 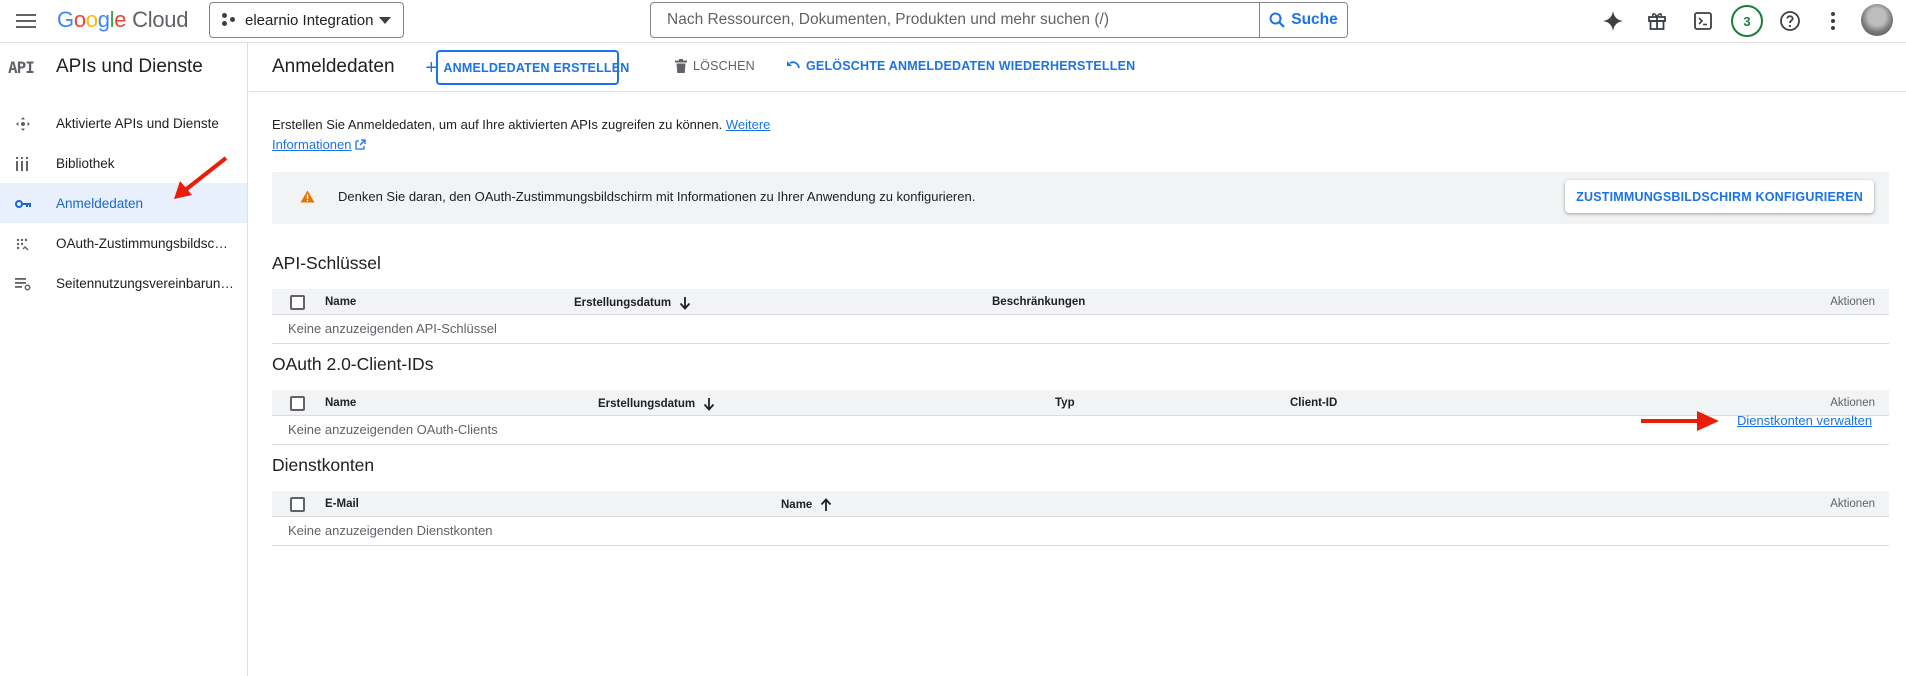 What do you see at coordinates (23, 164) in the screenshot?
I see `library-icon` at bounding box center [23, 164].